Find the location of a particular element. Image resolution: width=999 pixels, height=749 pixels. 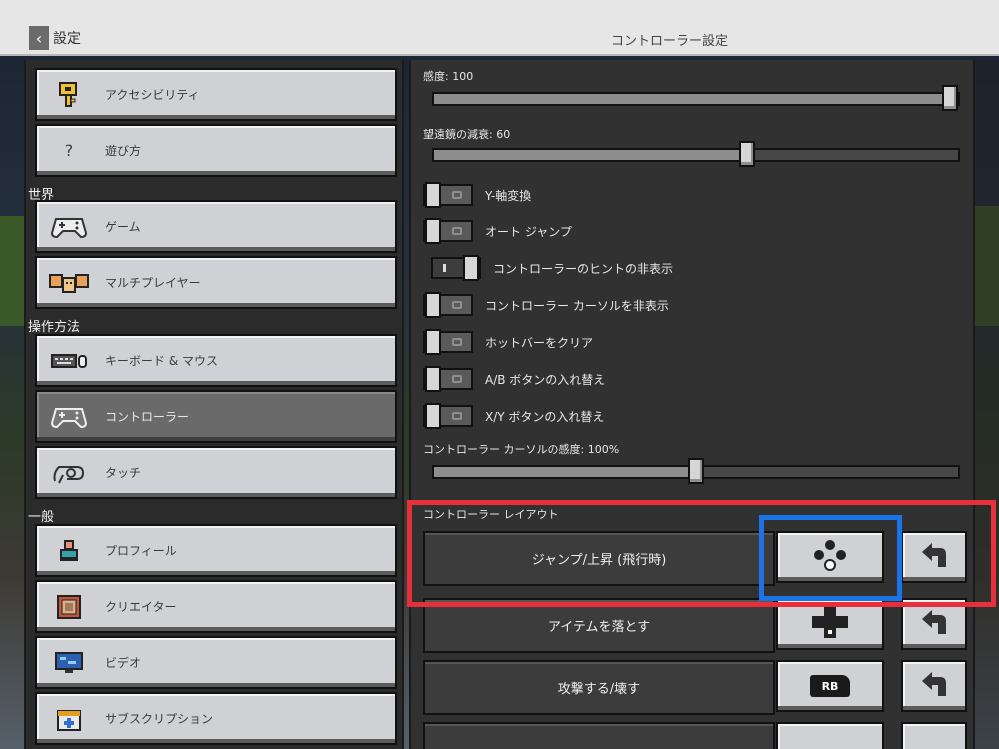

sidebar-item-creator: クリエイター is located at coordinates (216, 606).